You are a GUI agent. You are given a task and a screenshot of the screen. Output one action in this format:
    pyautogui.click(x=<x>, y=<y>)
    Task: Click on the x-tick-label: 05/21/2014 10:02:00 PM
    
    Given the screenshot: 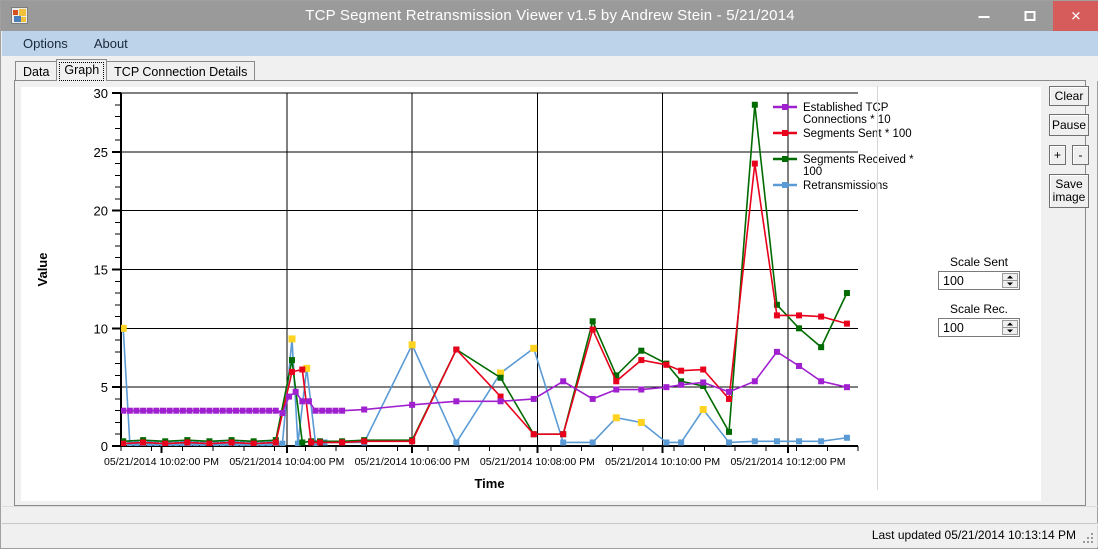 What is the action you would take?
    pyautogui.click(x=161, y=462)
    